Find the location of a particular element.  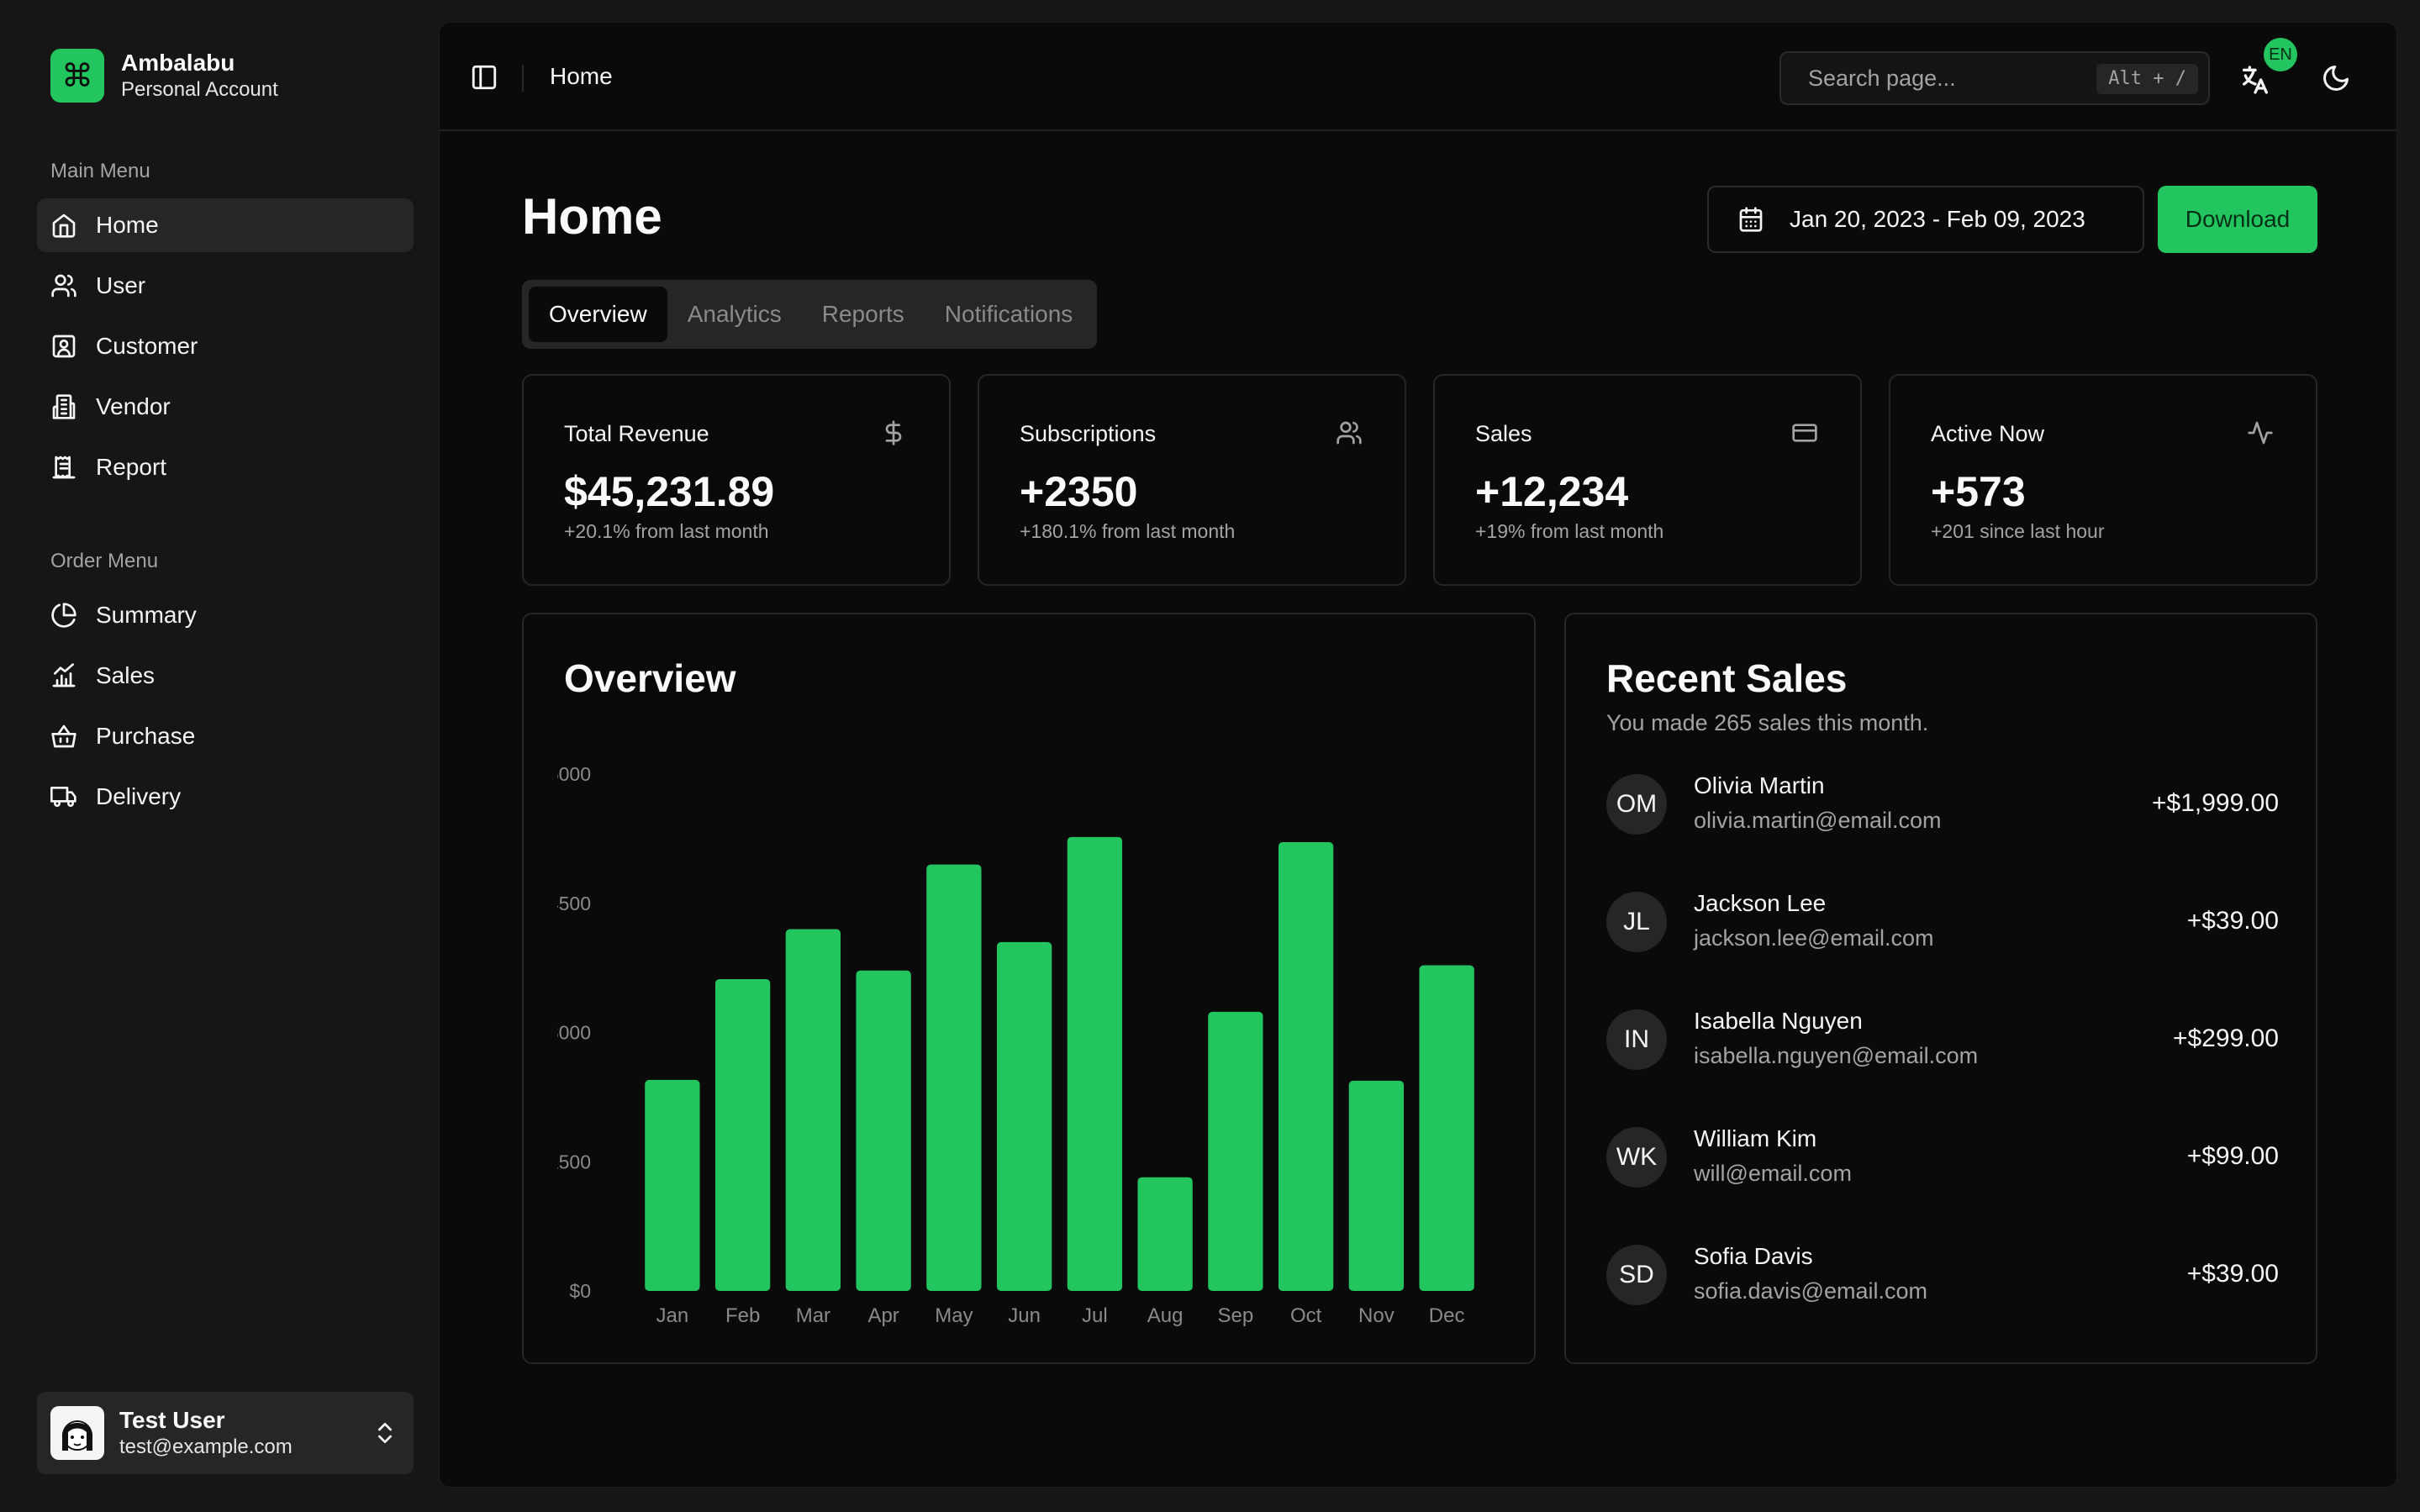

x-tick-label: Sep is located at coordinates (1236, 1315).